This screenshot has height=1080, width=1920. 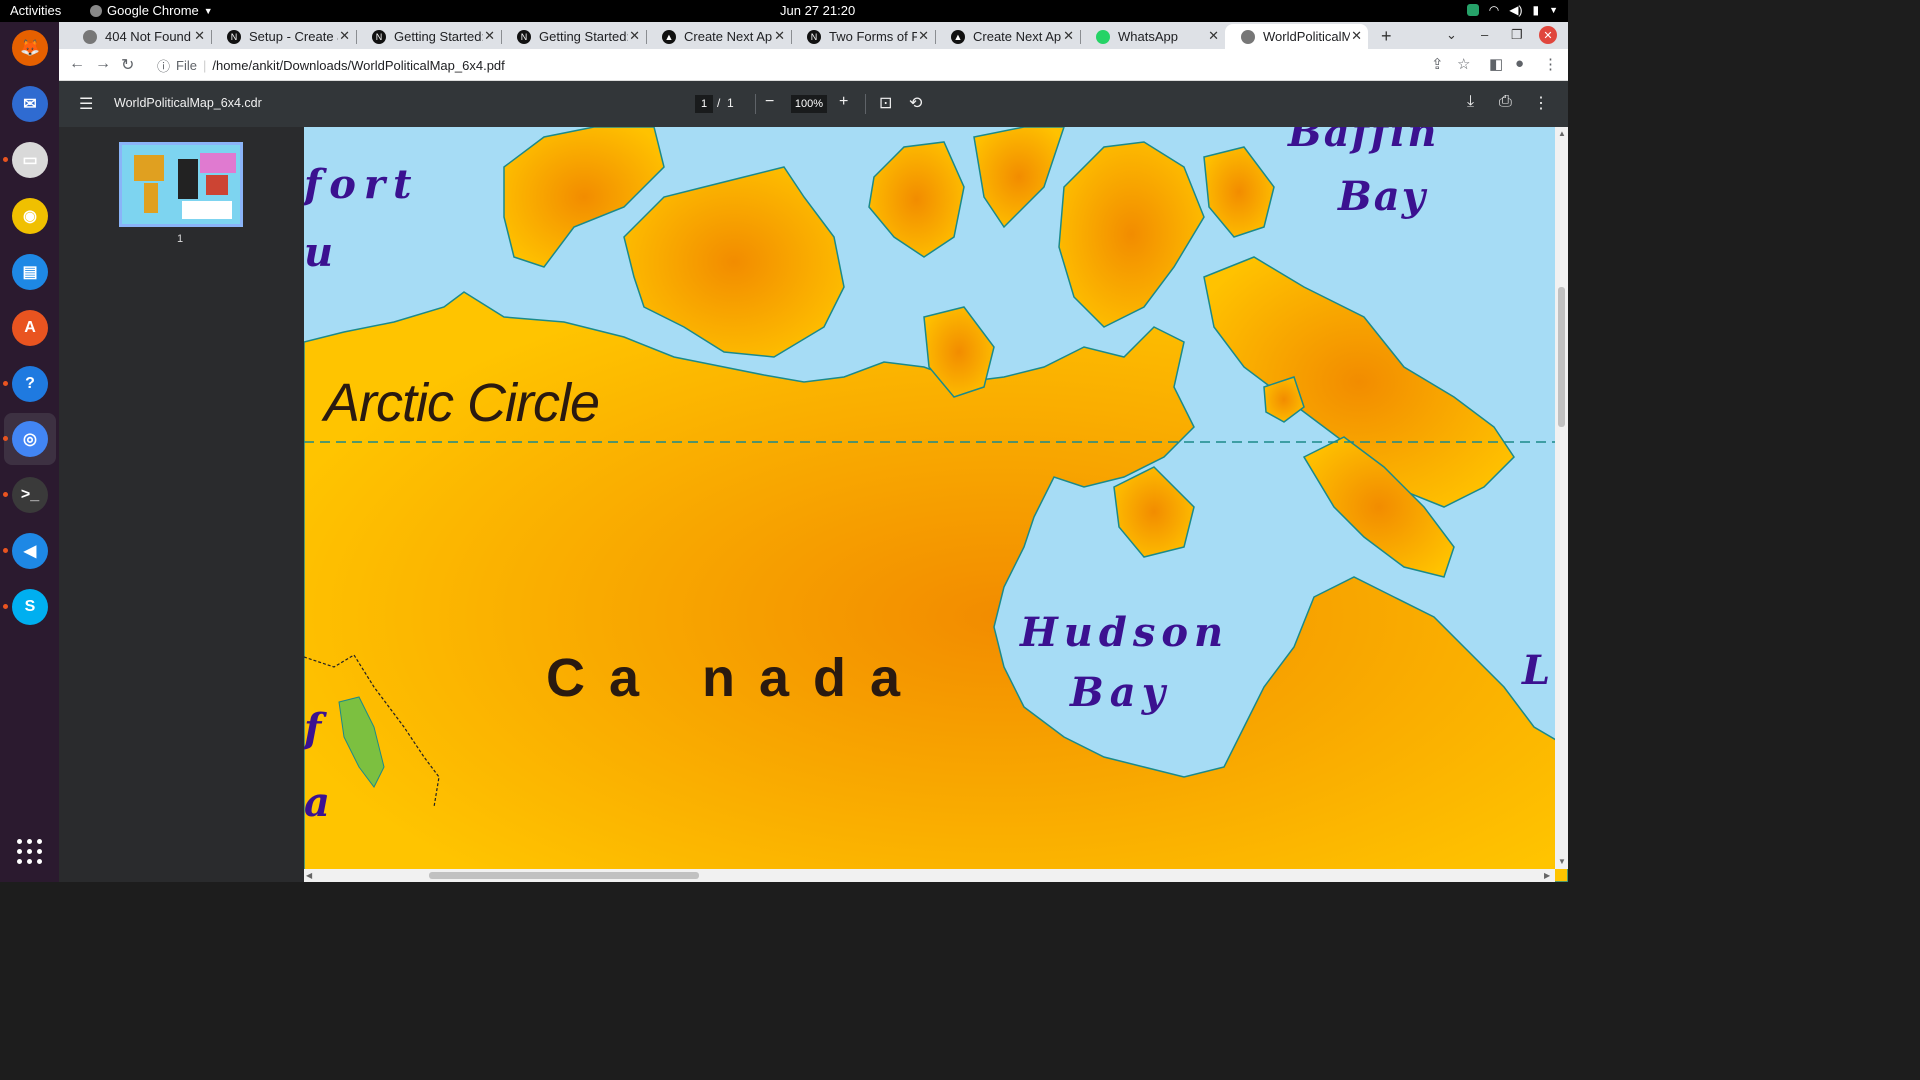 What do you see at coordinates (151, 10) in the screenshot?
I see `app-menu: Google Chrome ▼` at bounding box center [151, 10].